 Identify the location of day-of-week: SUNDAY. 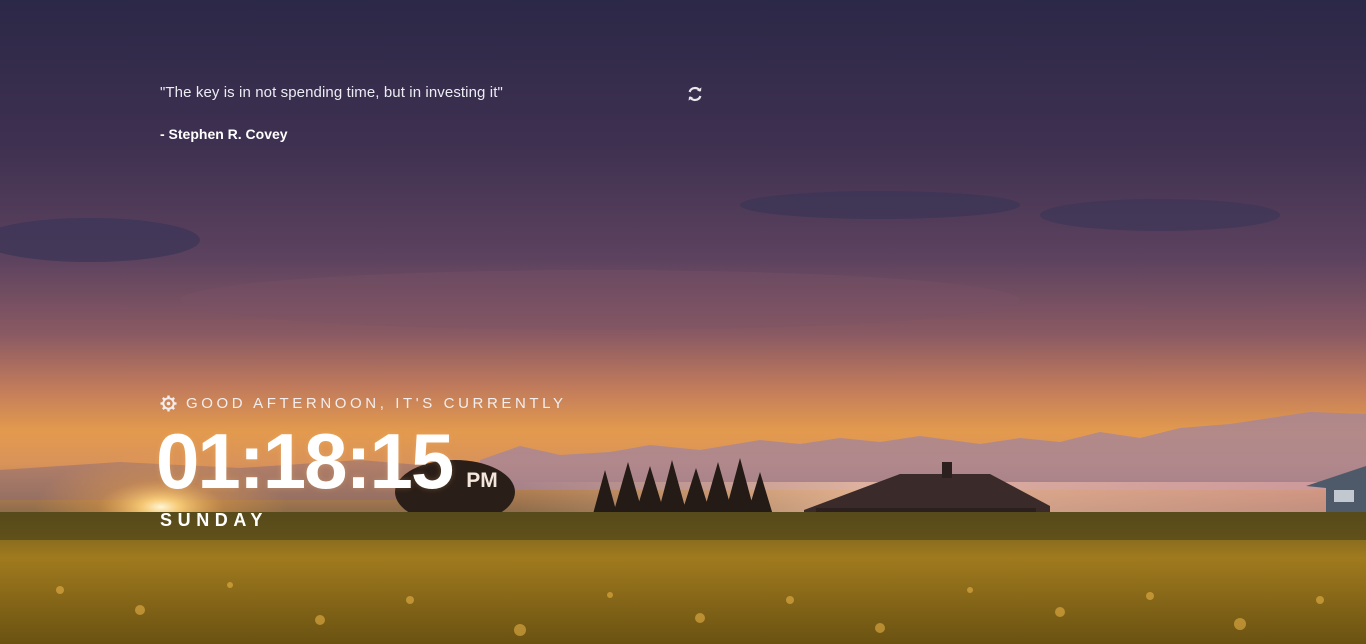
(214, 520).